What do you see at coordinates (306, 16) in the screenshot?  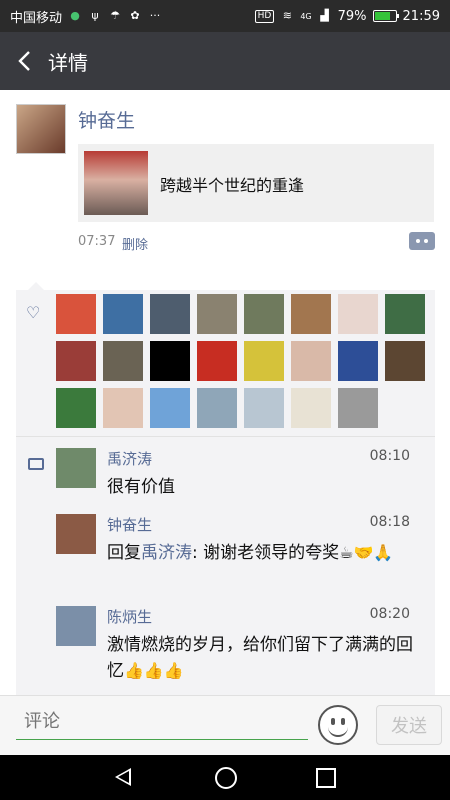 I see `network-type: 4G` at bounding box center [306, 16].